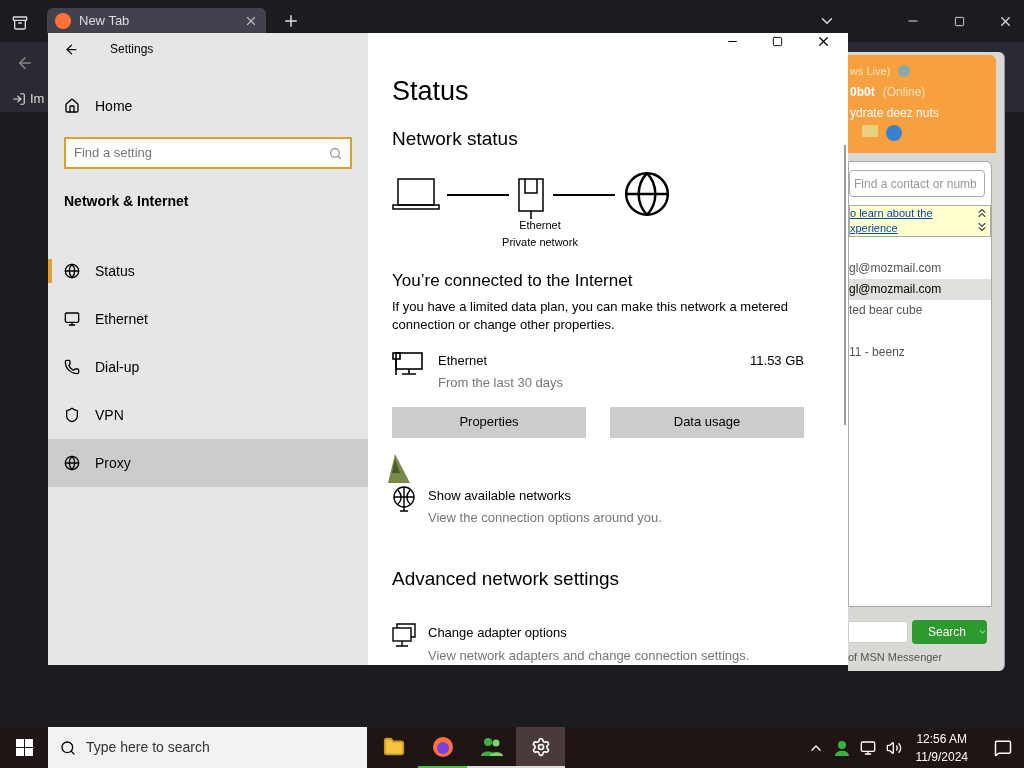 This screenshot has width=1024, height=768. Describe the element at coordinates (870, 71) in the screenshot. I see `window-title: ws Live)` at that location.